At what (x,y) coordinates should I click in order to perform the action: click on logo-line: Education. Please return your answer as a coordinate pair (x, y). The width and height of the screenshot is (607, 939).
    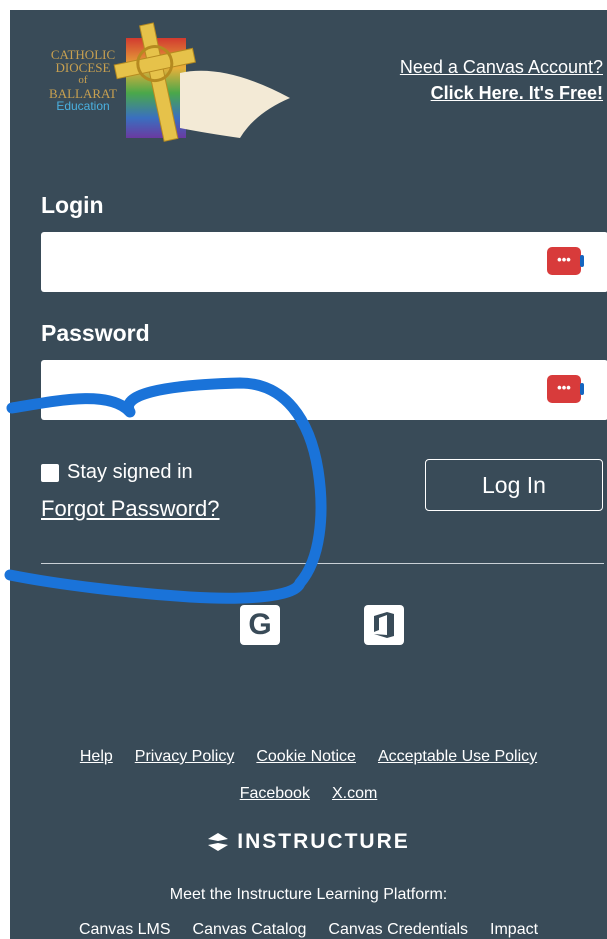
    Looking at the image, I should click on (83, 106).